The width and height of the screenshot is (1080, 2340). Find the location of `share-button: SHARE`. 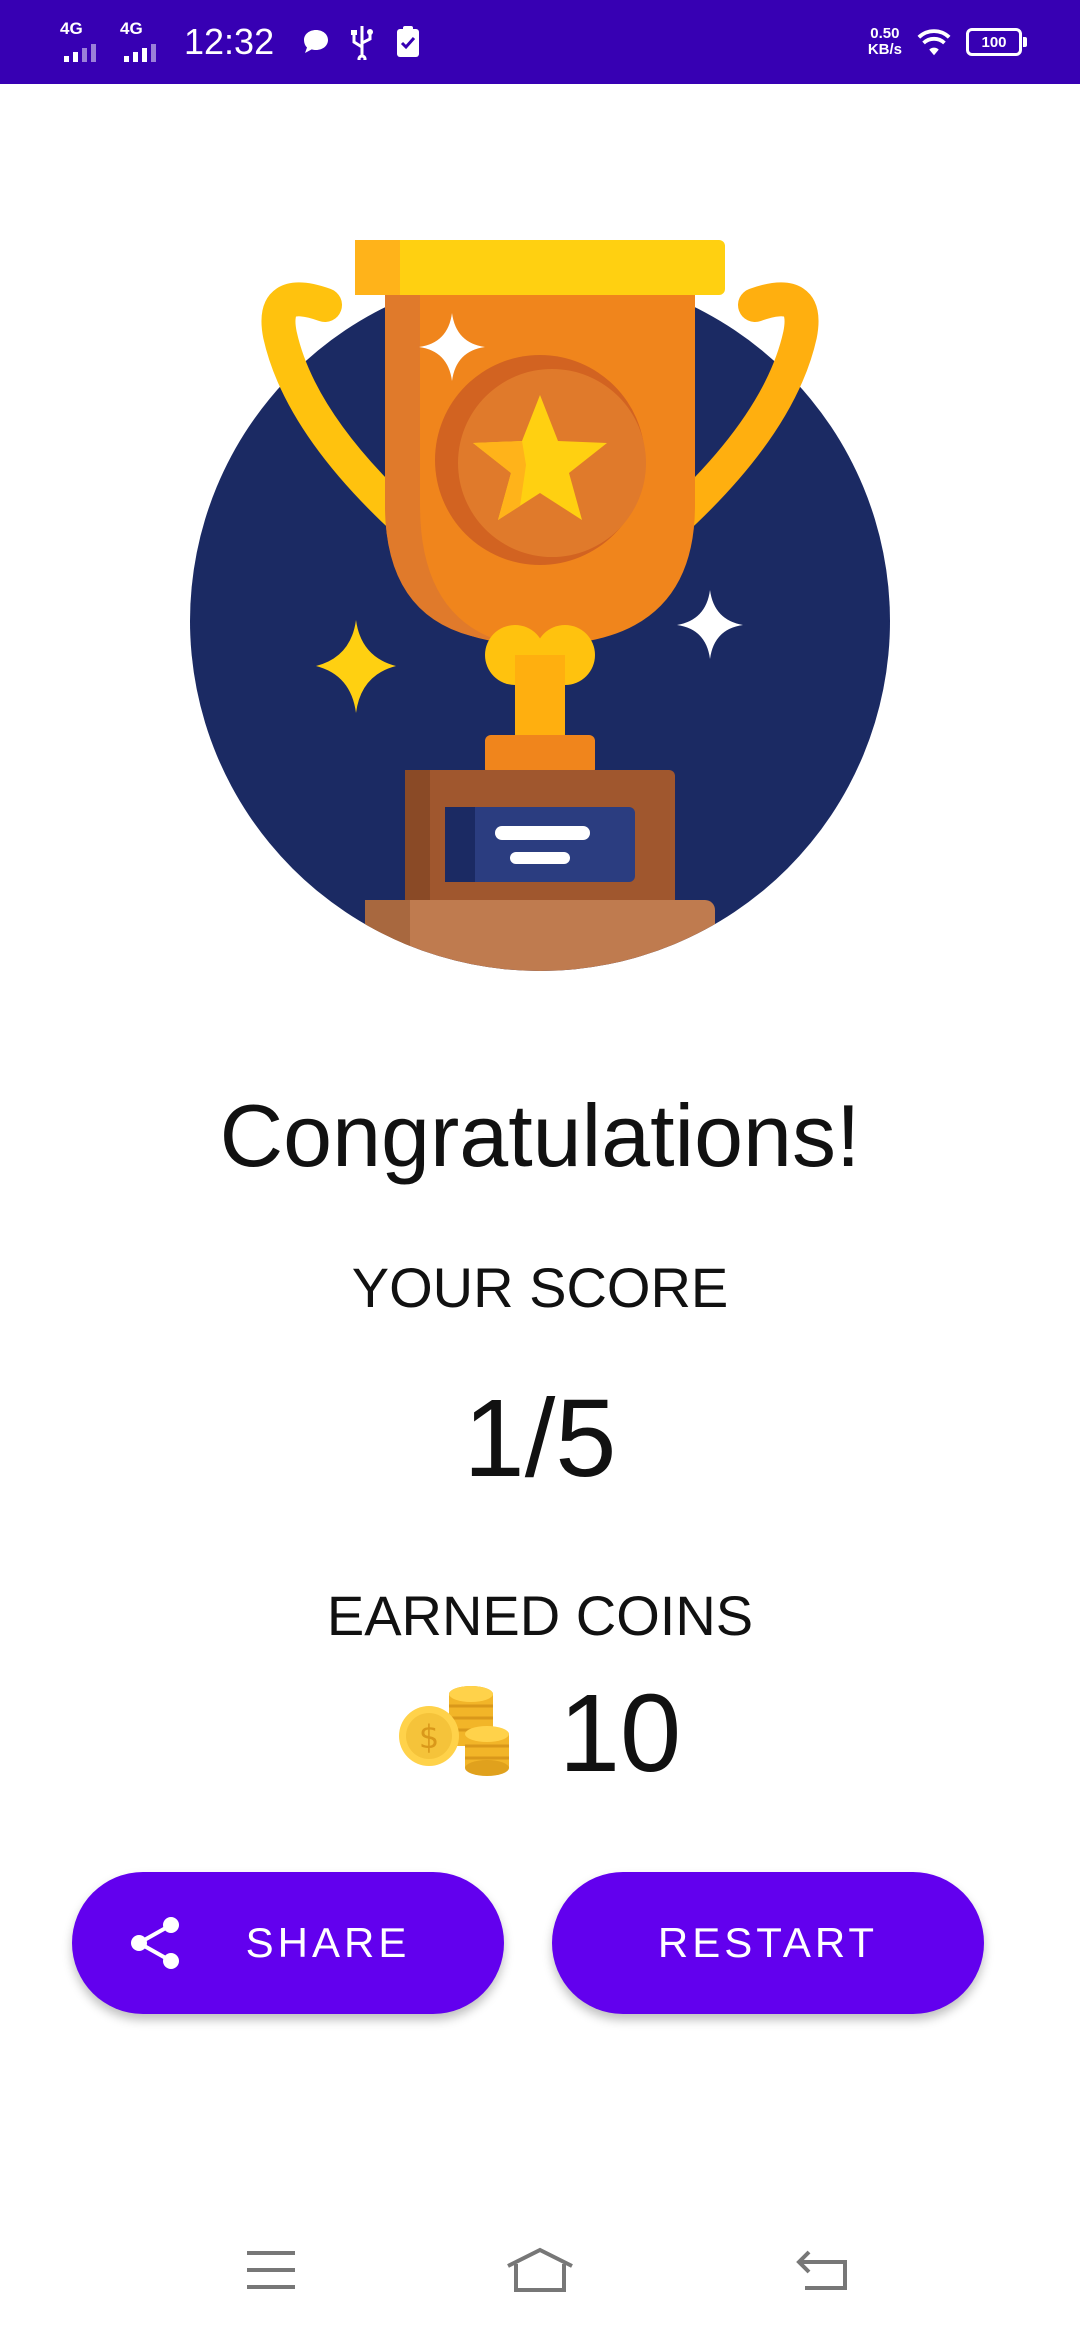

share-button: SHARE is located at coordinates (288, 1943).